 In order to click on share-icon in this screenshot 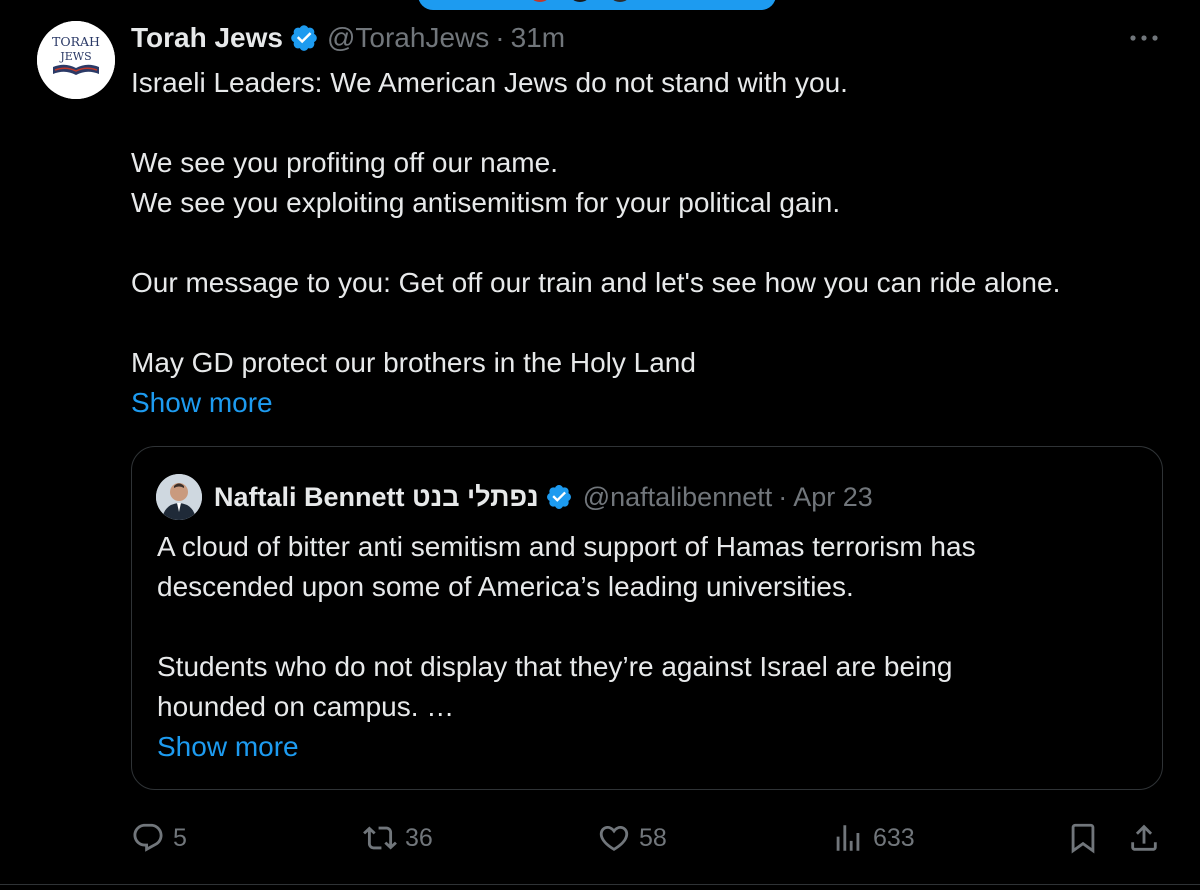, I will do `click(1144, 837)`.